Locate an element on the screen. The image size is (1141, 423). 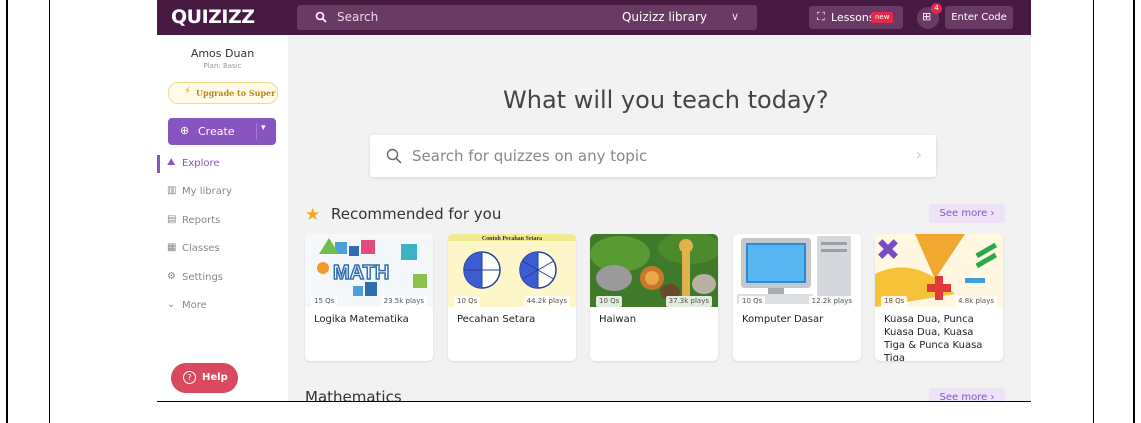
quiz-title: Haiwan is located at coordinates (618, 319).